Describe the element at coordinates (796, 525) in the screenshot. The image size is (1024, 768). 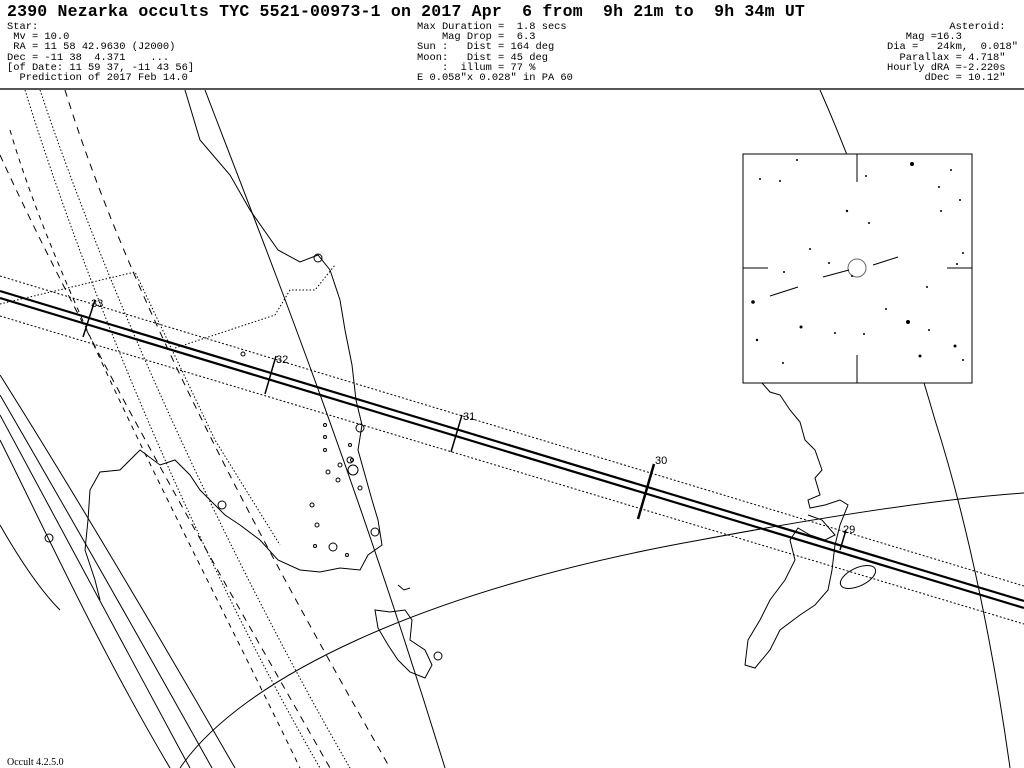
I see `coastline-new-zealand` at that location.